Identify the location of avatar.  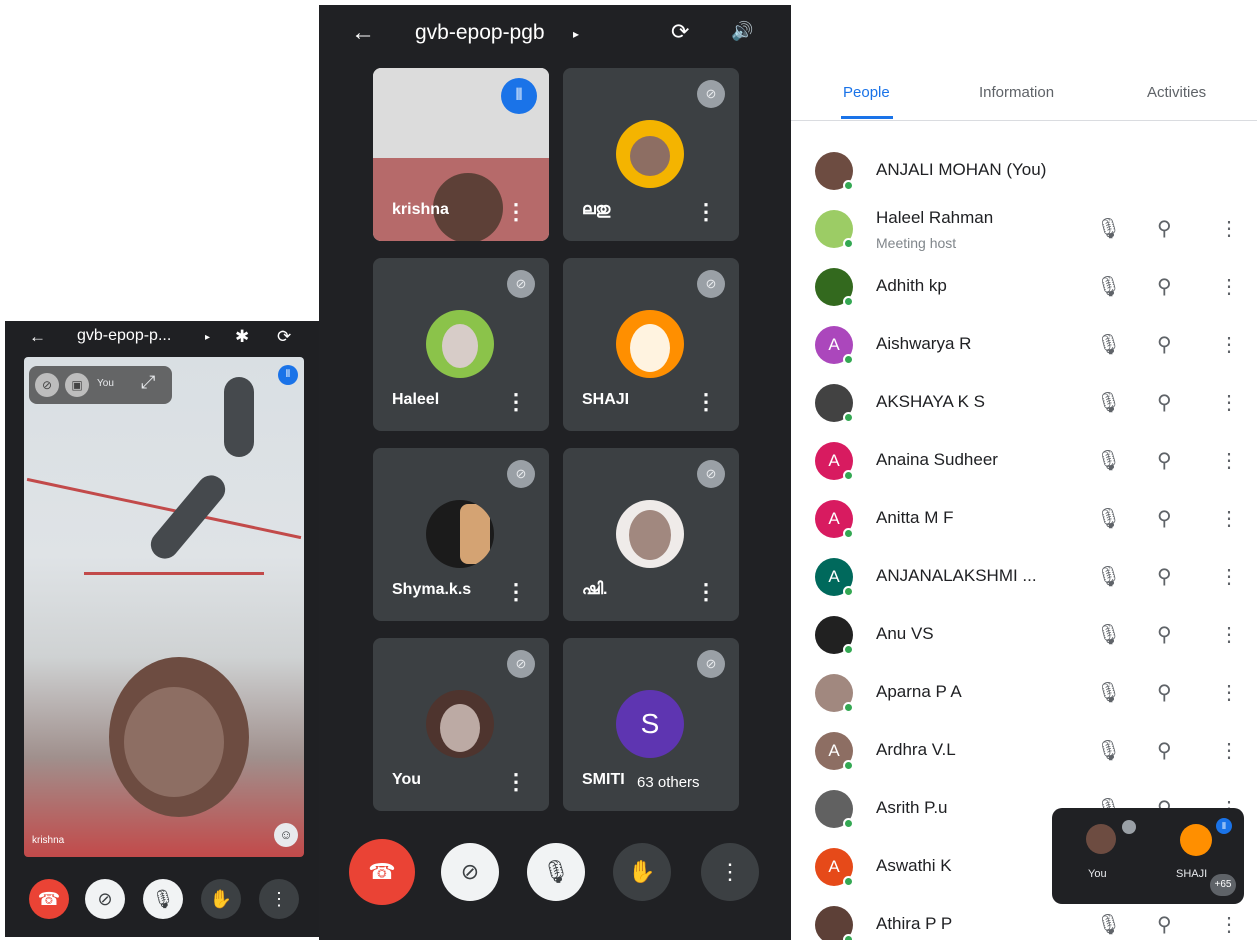
(650, 534).